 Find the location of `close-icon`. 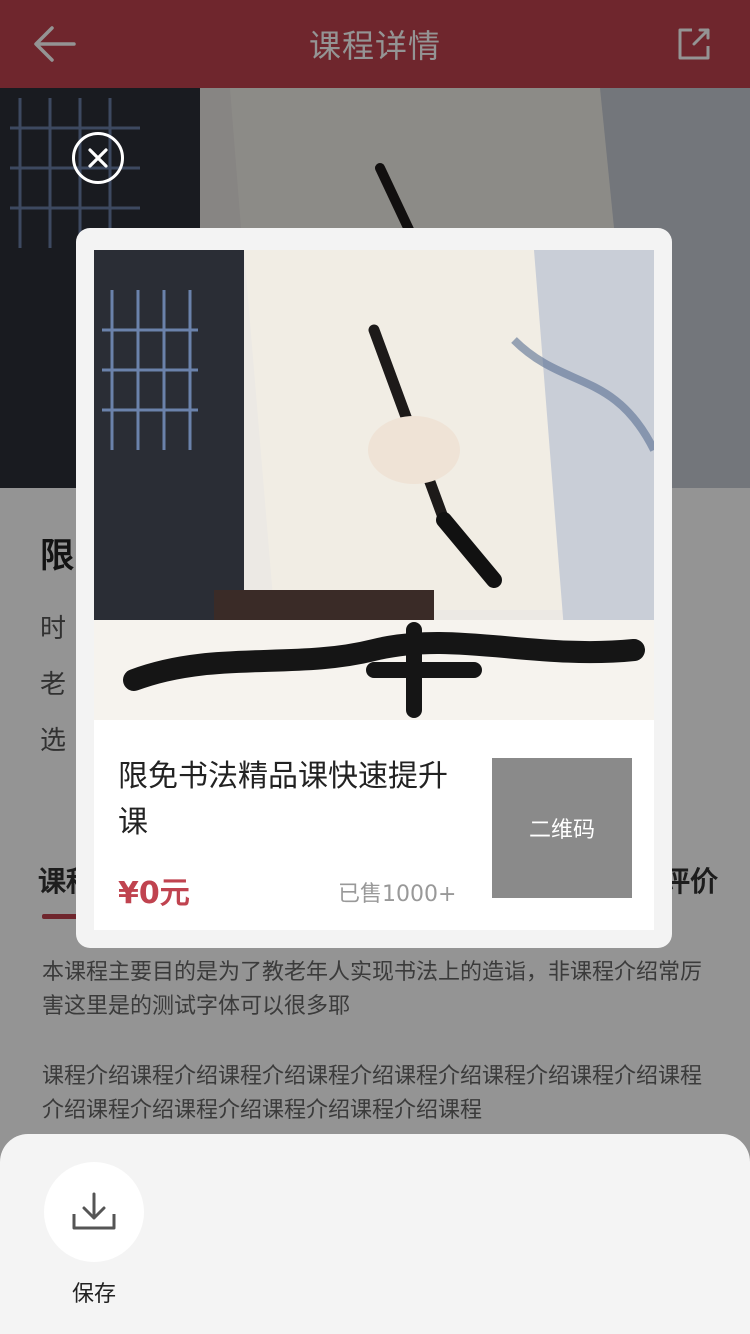

close-icon is located at coordinates (98, 158).